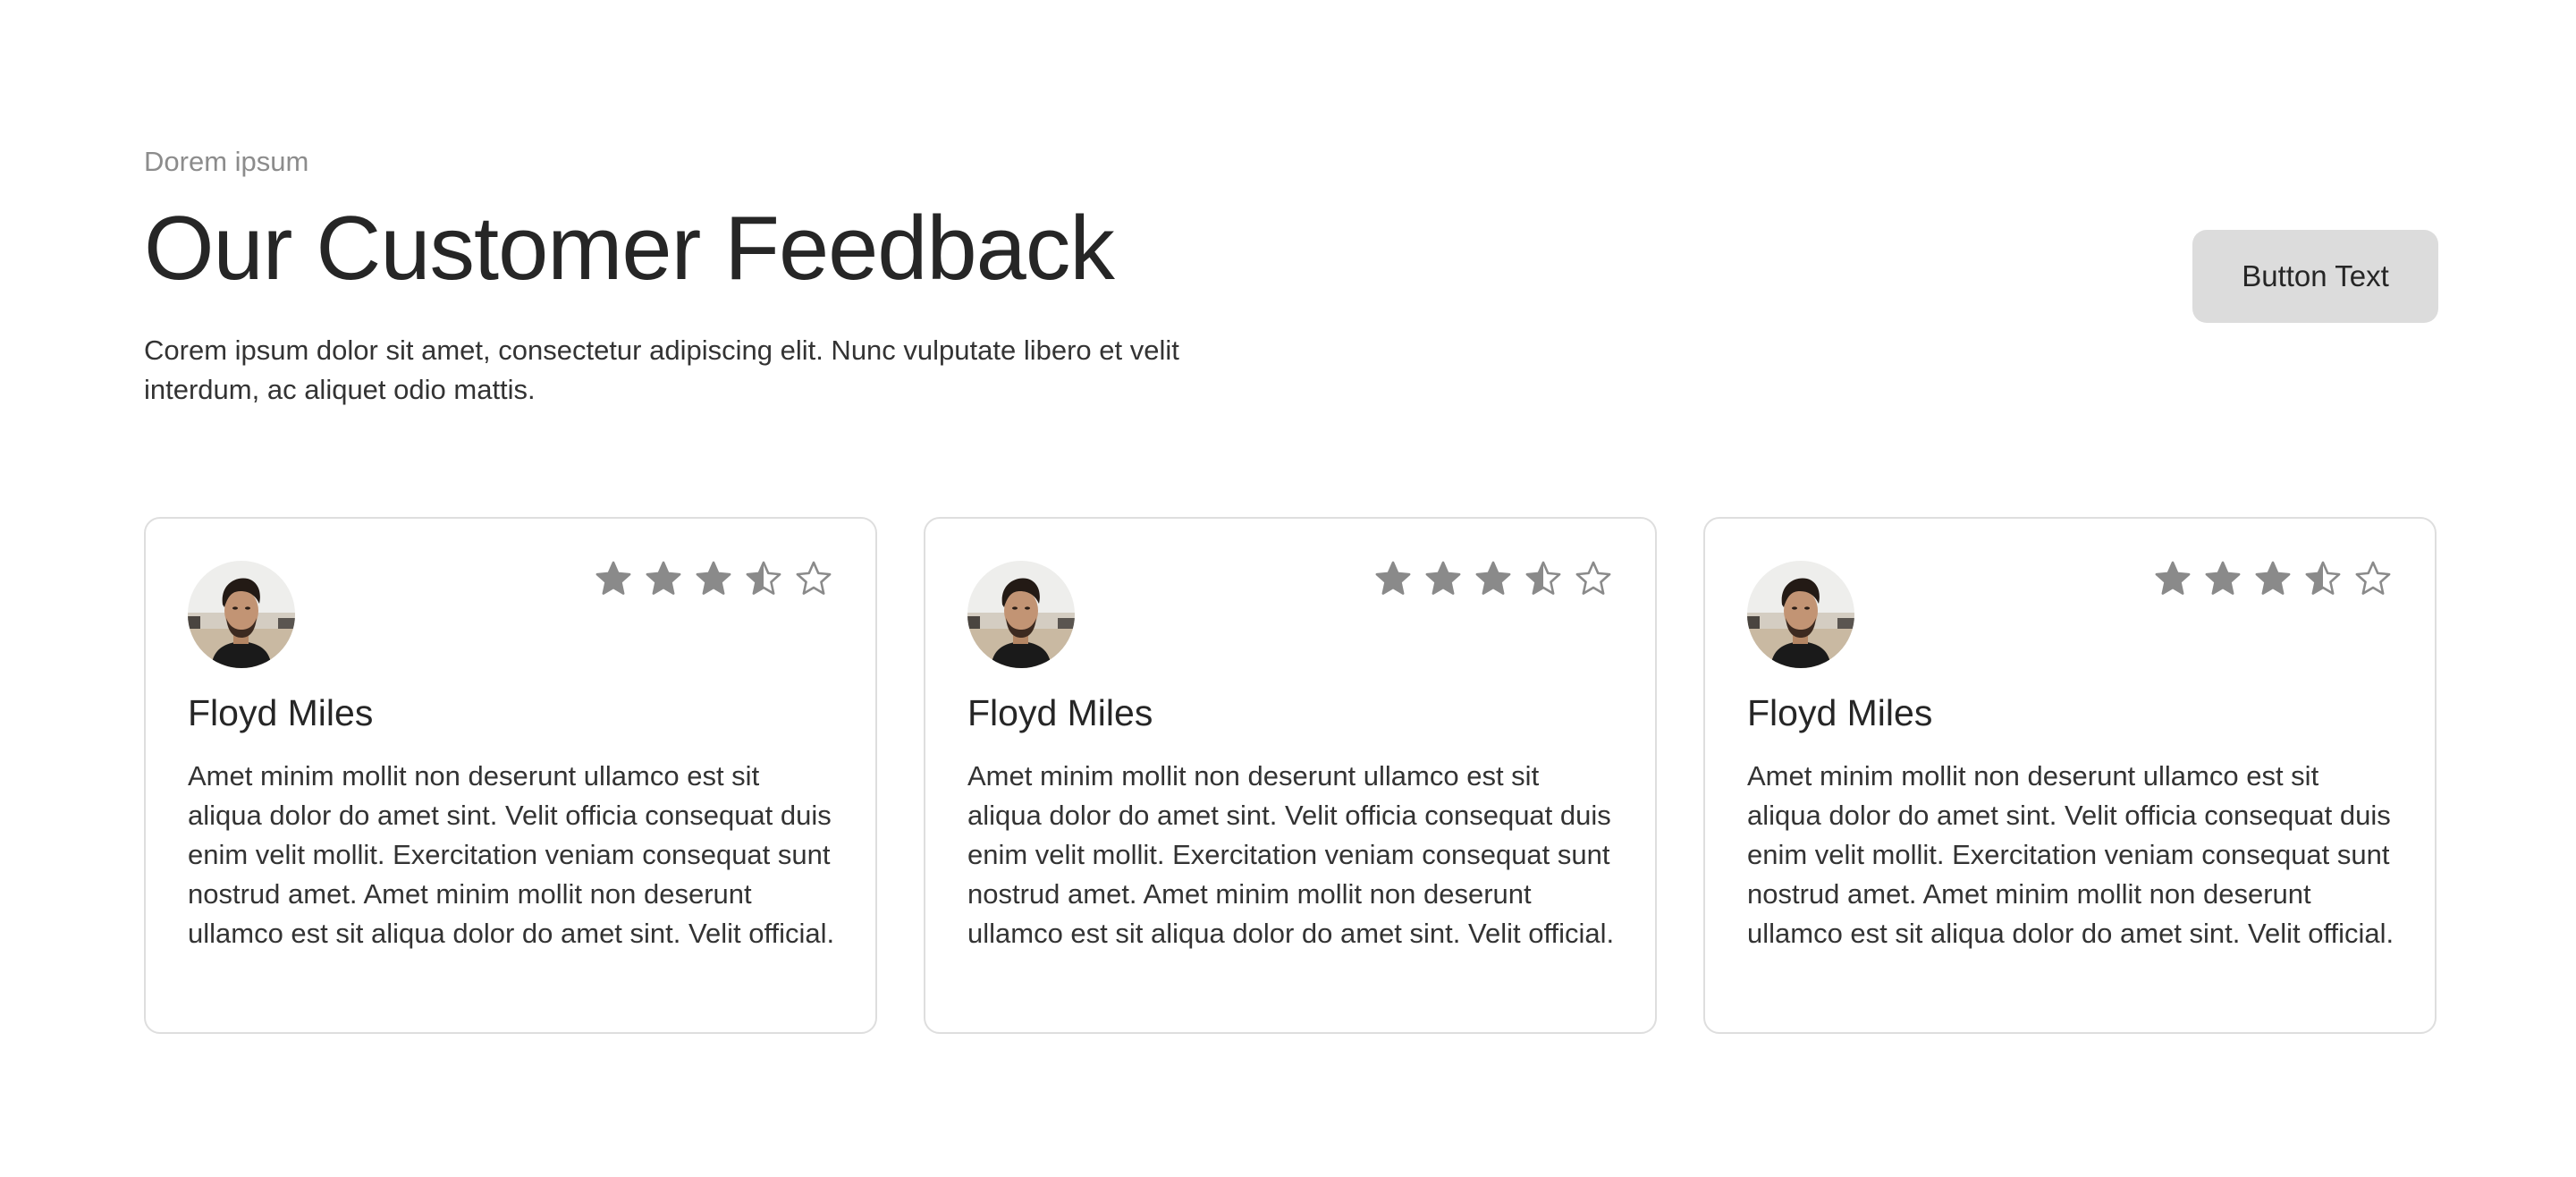 This screenshot has width=2576, height=1177. I want to click on page-title: Our Customer Feedback, so click(629, 249).